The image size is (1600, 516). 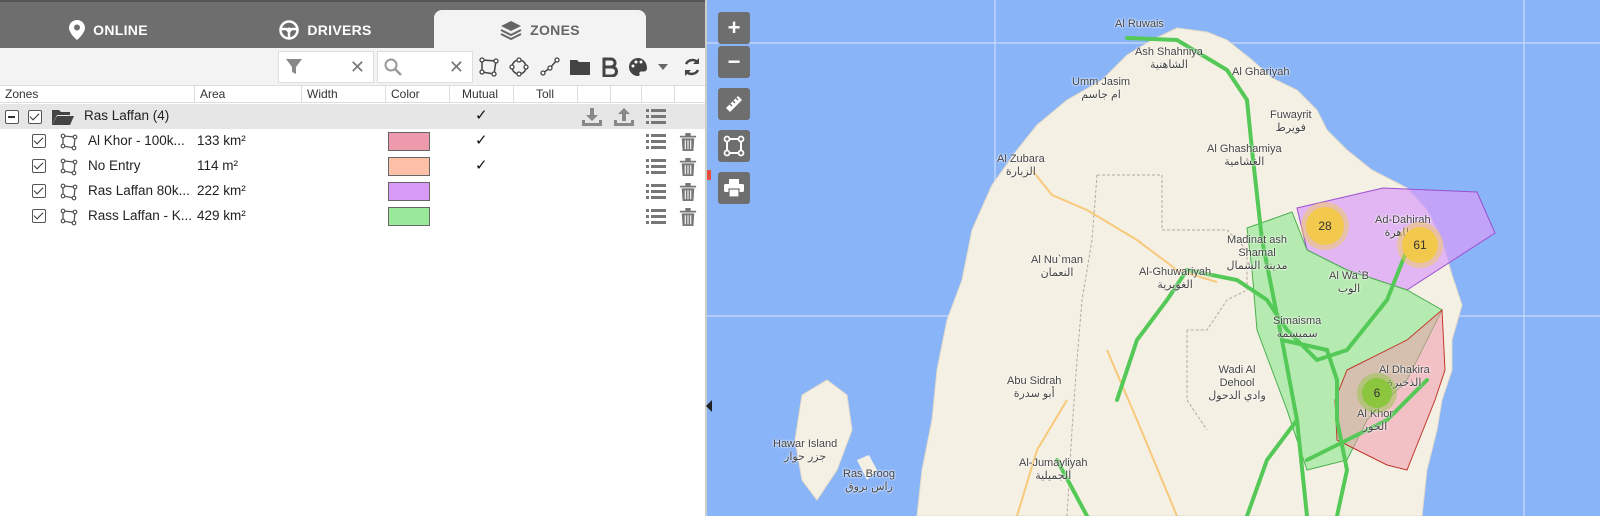 What do you see at coordinates (344, 94) in the screenshot?
I see `col-width: Width` at bounding box center [344, 94].